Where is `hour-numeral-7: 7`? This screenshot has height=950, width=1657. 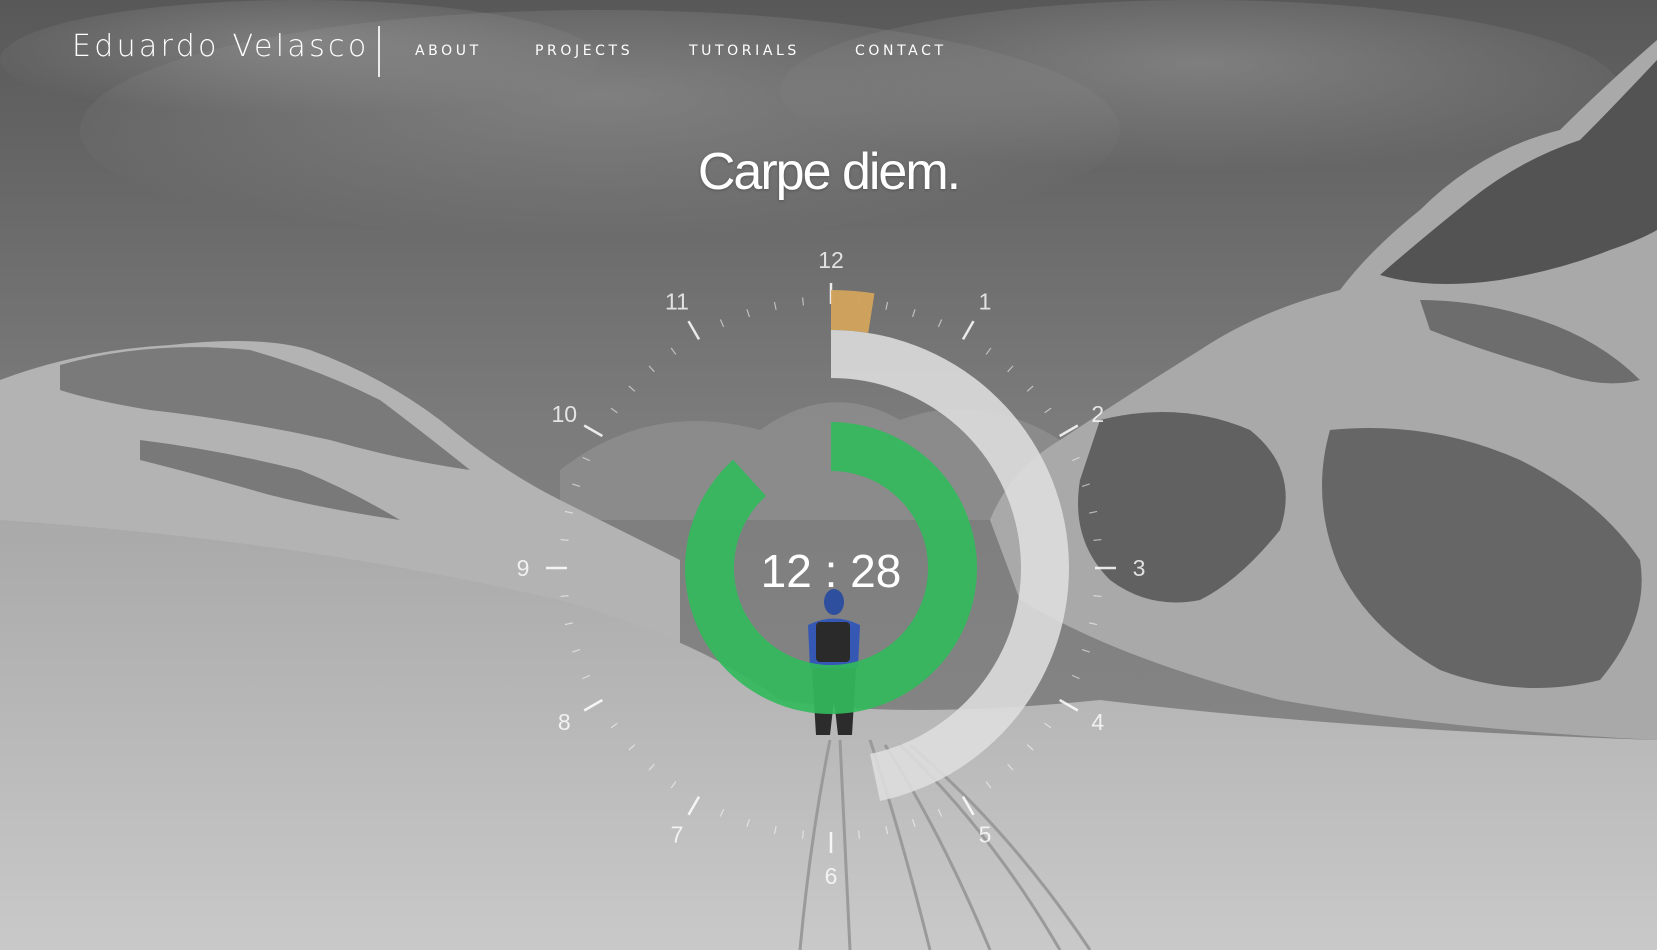
hour-numeral-7: 7 is located at coordinates (677, 835).